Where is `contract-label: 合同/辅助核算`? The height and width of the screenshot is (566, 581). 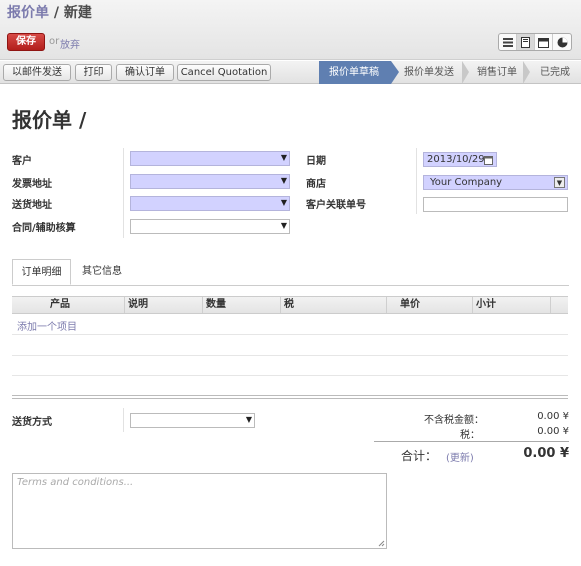
contract-label: 合同/辅助核算 is located at coordinates (44, 228).